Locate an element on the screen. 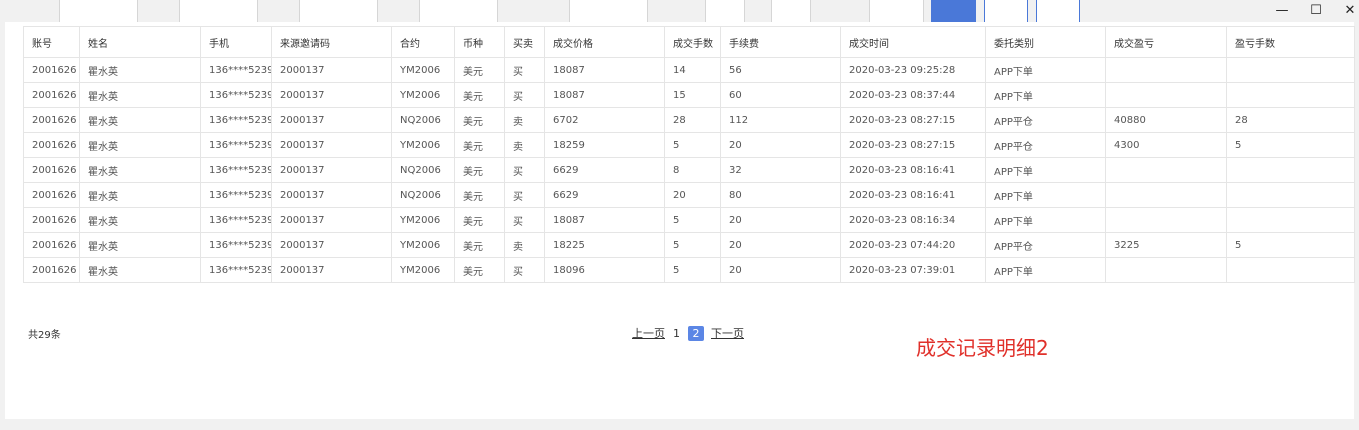 This screenshot has height=430, width=1359. page-2-current: 2 is located at coordinates (696, 333).